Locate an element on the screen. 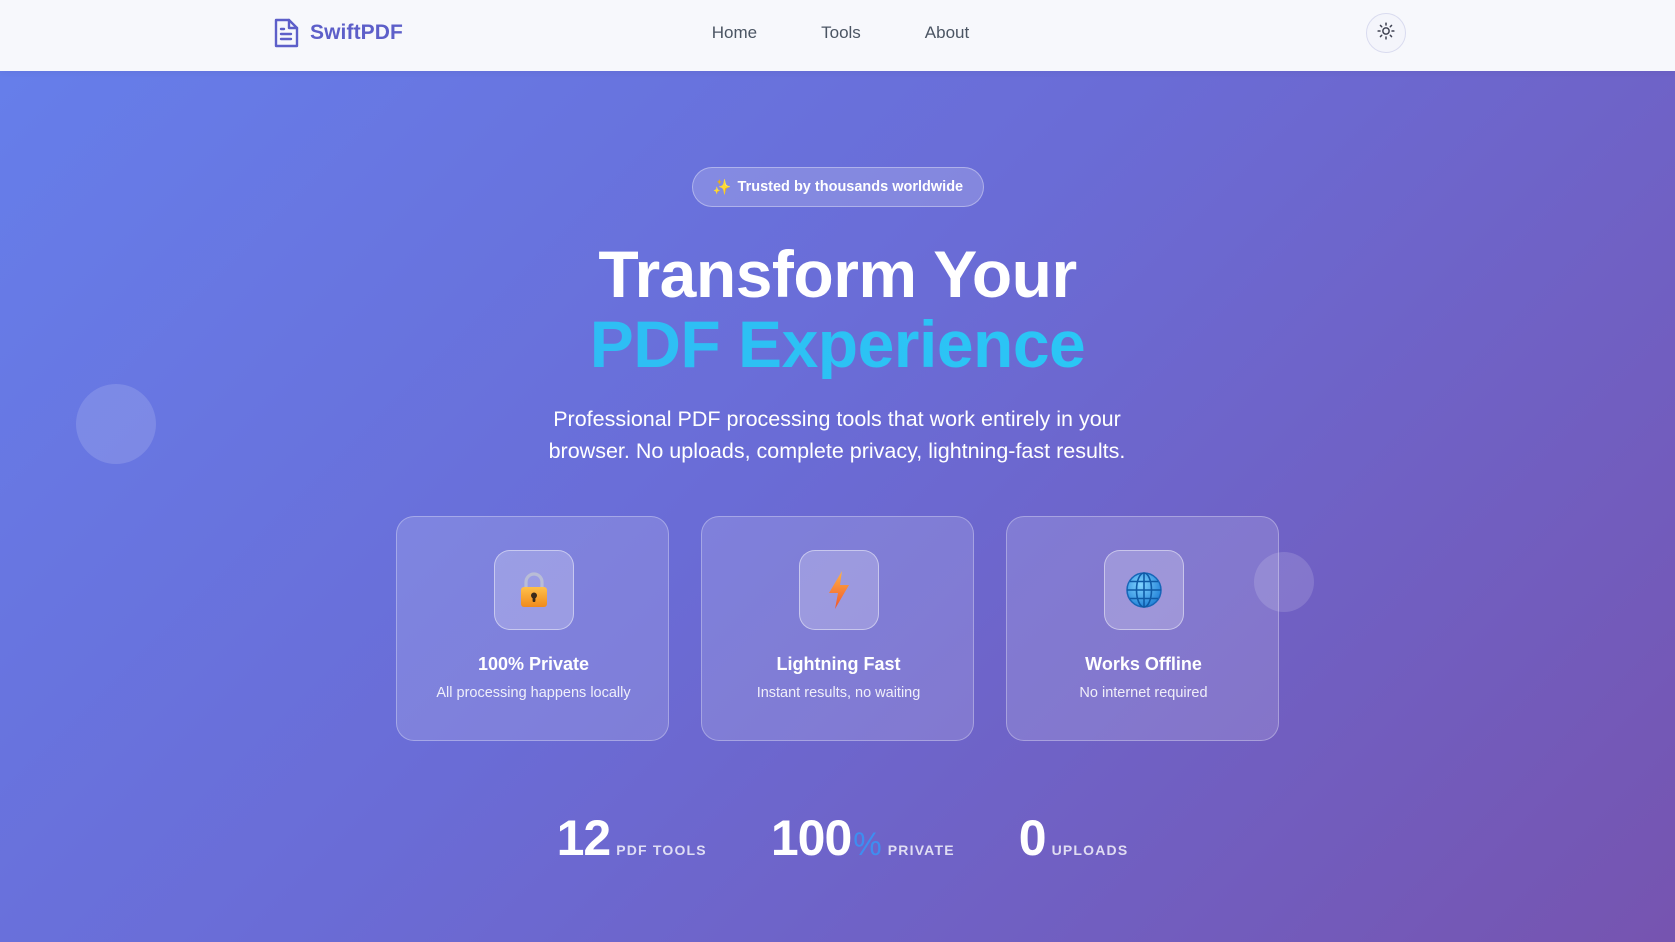 The image size is (1675, 942). nav-home-link: Home is located at coordinates (734, 33).